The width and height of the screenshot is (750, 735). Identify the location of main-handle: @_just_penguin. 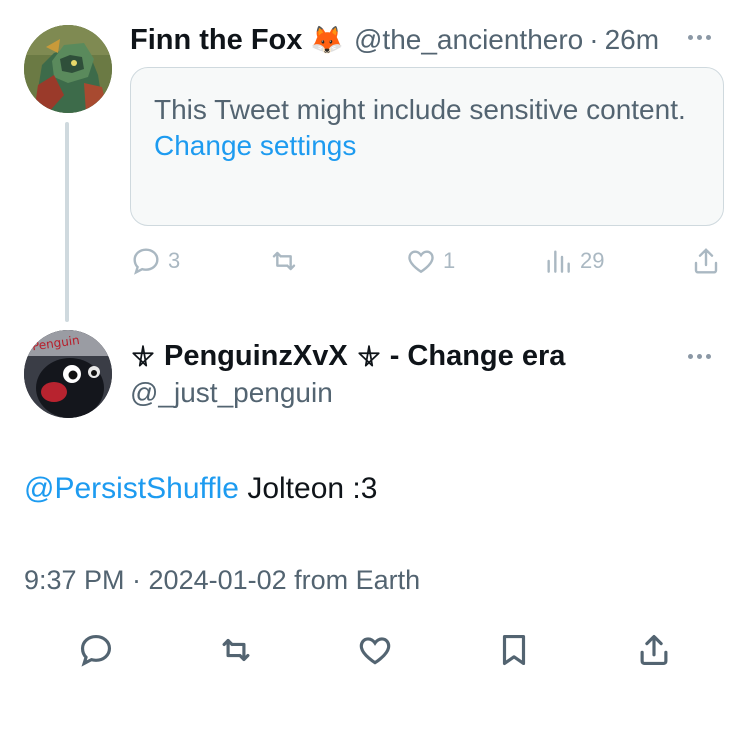
(231, 393).